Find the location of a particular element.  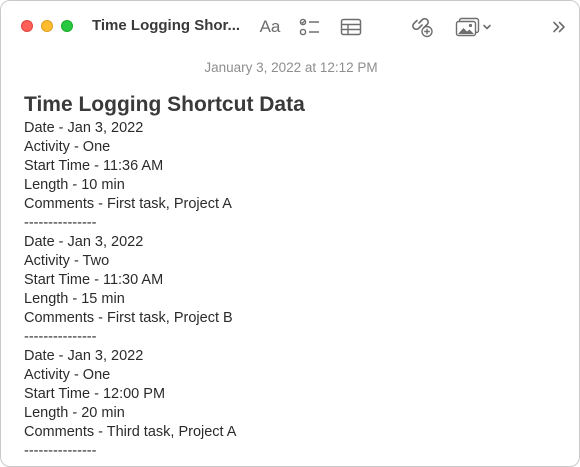

minimize-icon is located at coordinates (47, 26).